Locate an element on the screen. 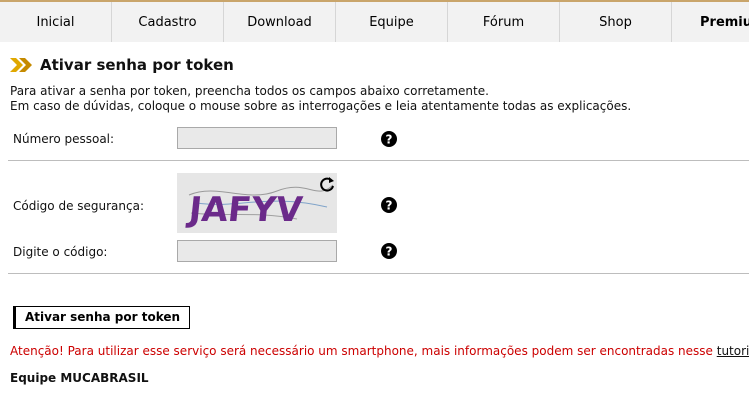 The width and height of the screenshot is (749, 402). double-chevron-right-icon is located at coordinates (21, 65).